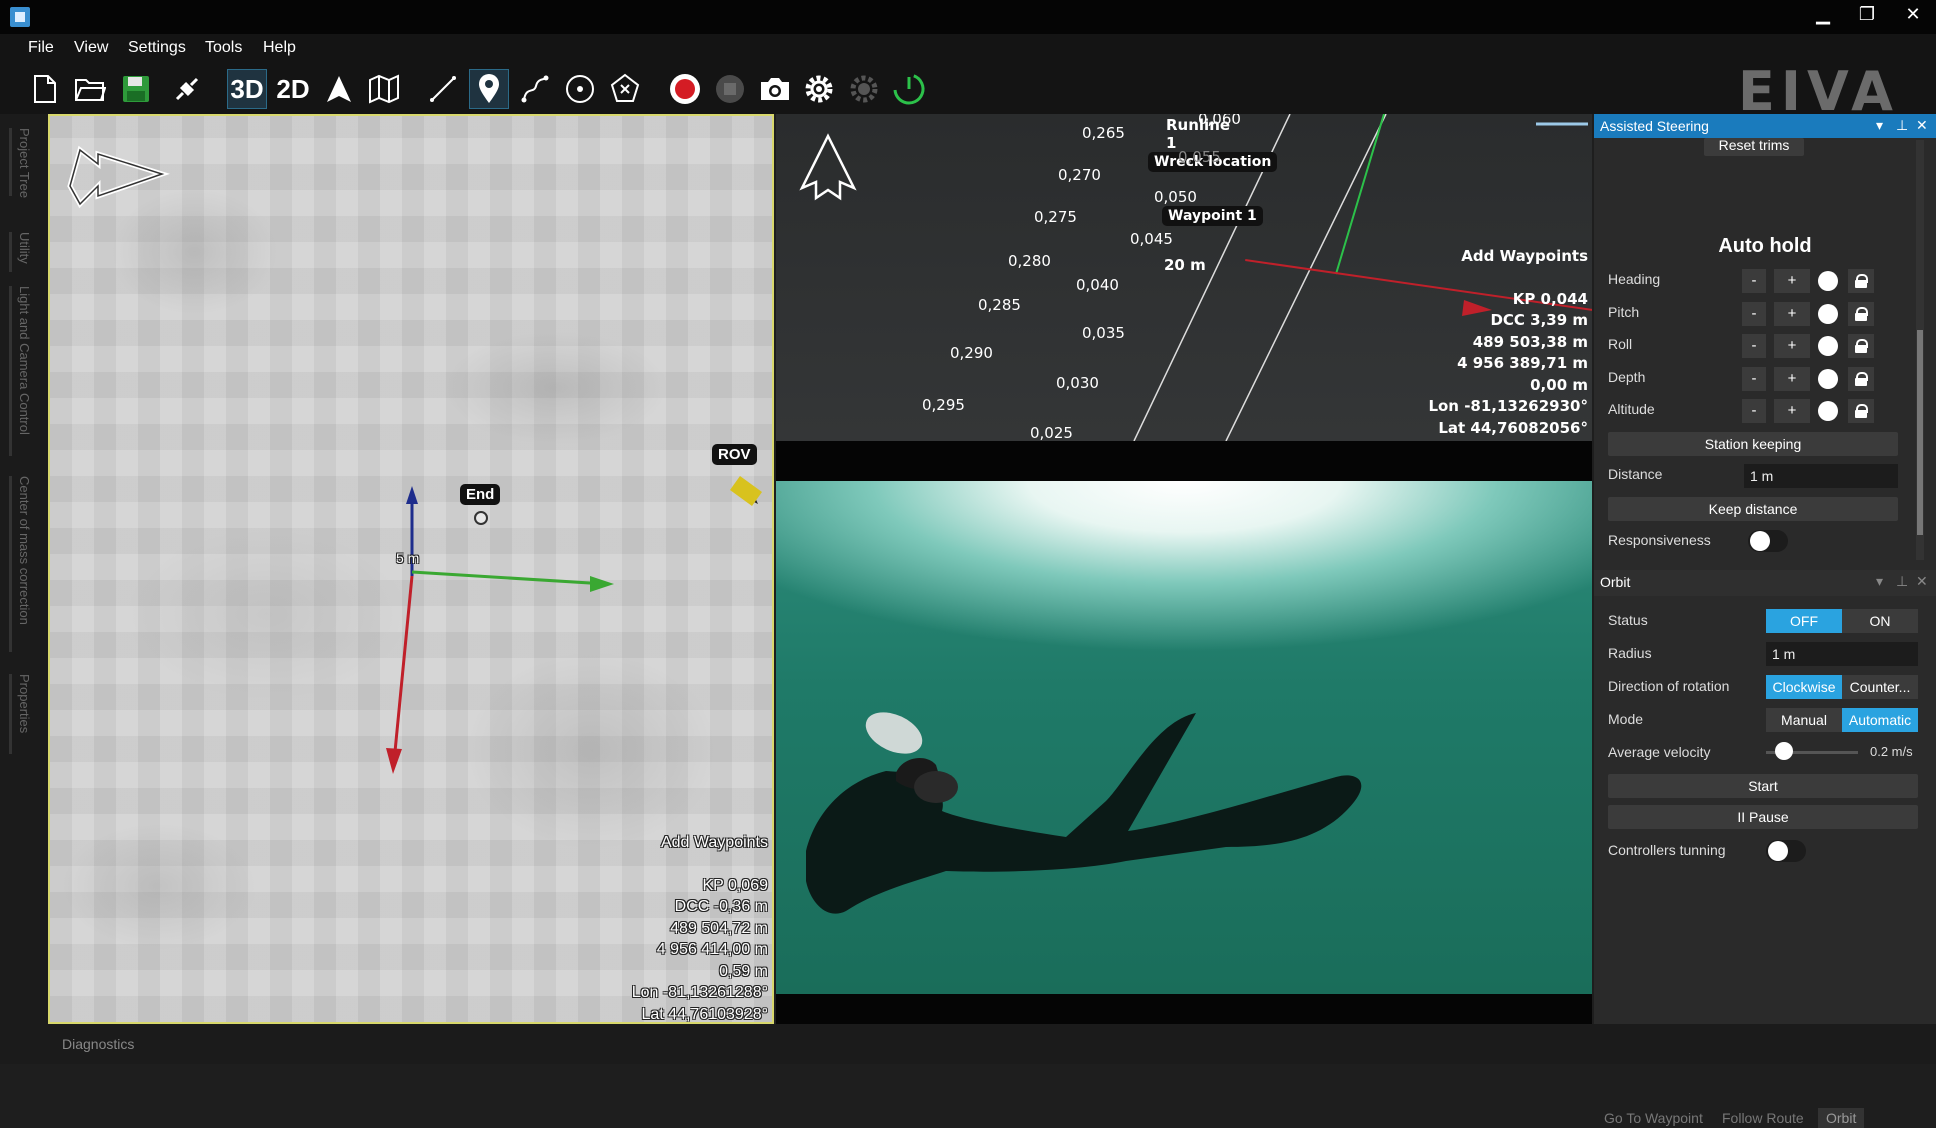  What do you see at coordinates (1530, 341) in the screenshot?
I see `easting-value-2d: 489 503,38 m` at bounding box center [1530, 341].